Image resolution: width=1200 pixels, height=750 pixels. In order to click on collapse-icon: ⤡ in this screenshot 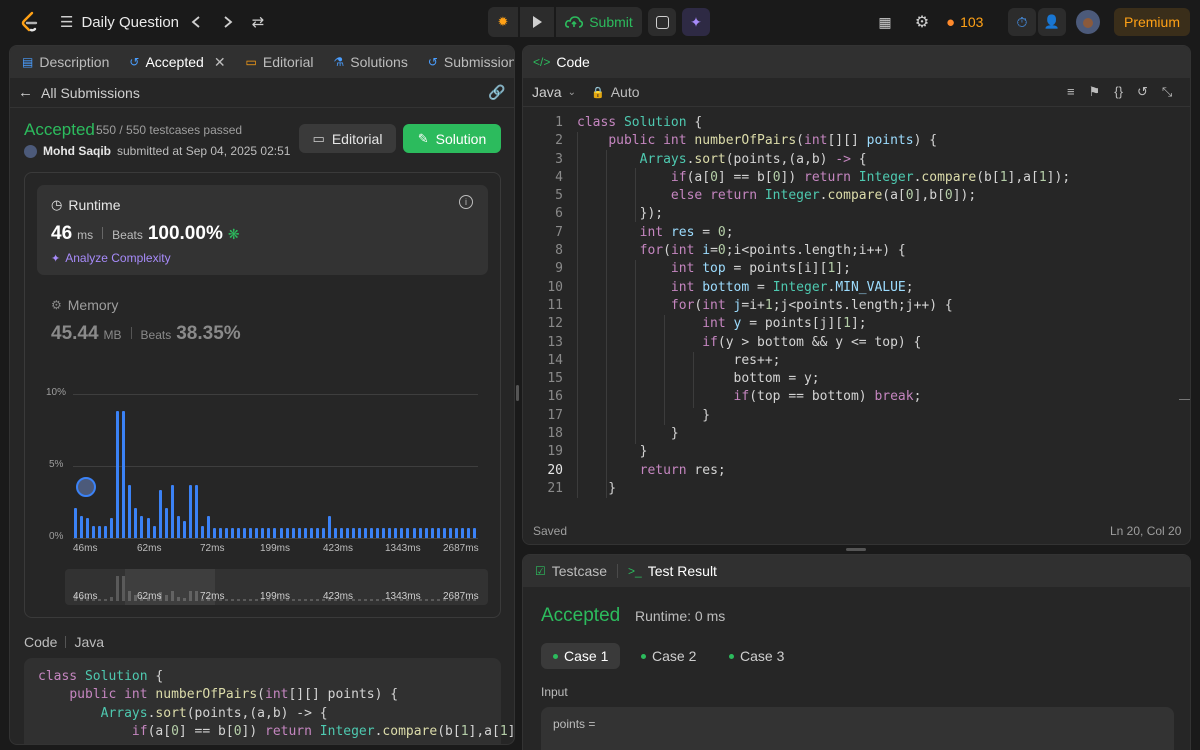, I will do `click(1167, 92)`.